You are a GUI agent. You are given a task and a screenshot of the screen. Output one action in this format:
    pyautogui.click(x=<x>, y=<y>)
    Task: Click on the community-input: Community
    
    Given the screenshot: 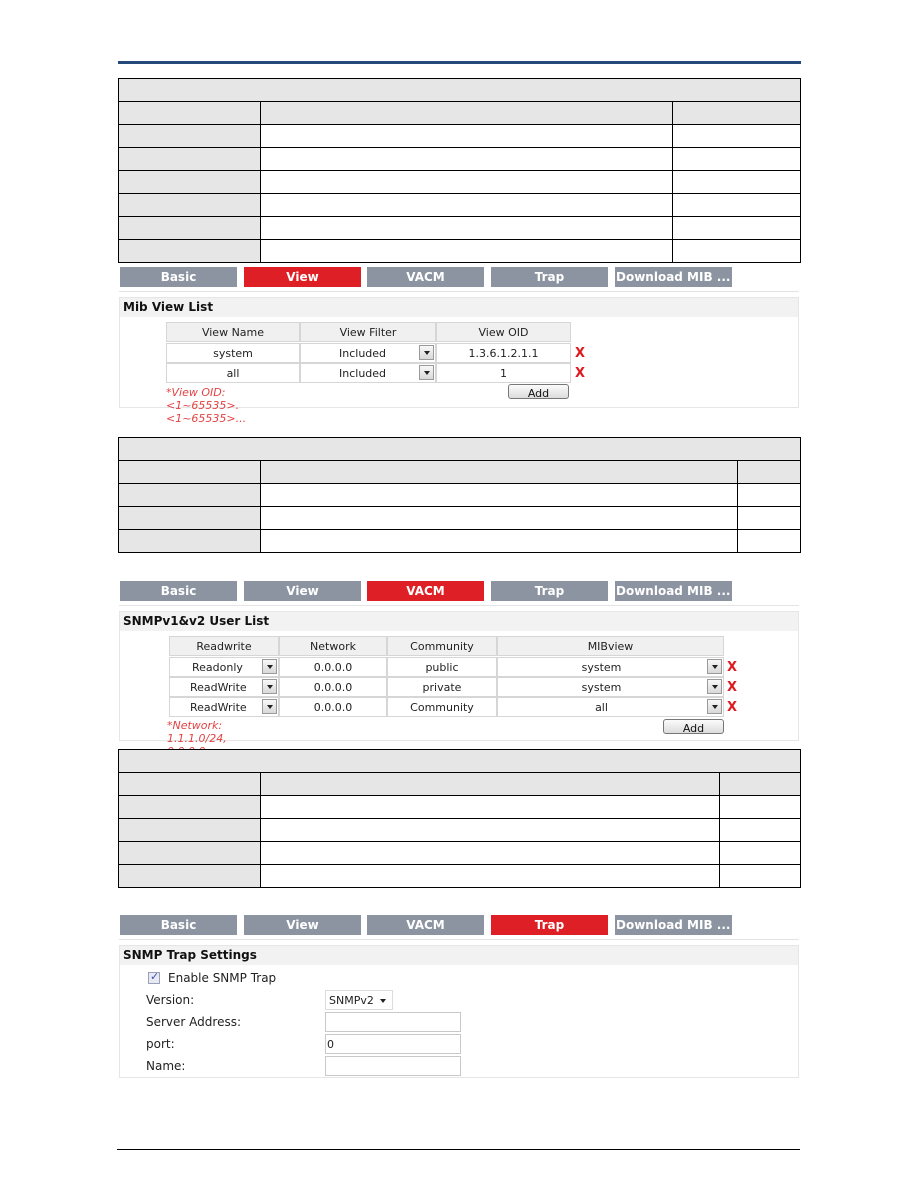 What is the action you would take?
    pyautogui.click(x=442, y=707)
    